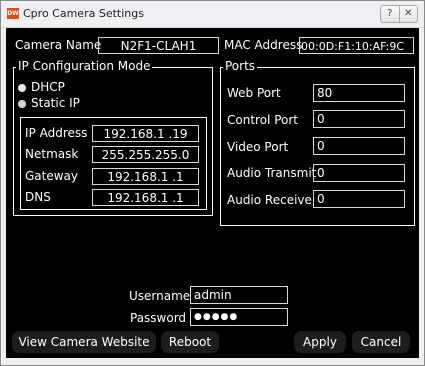  What do you see at coordinates (359, 199) in the screenshot?
I see `audio-receive-field: 0` at bounding box center [359, 199].